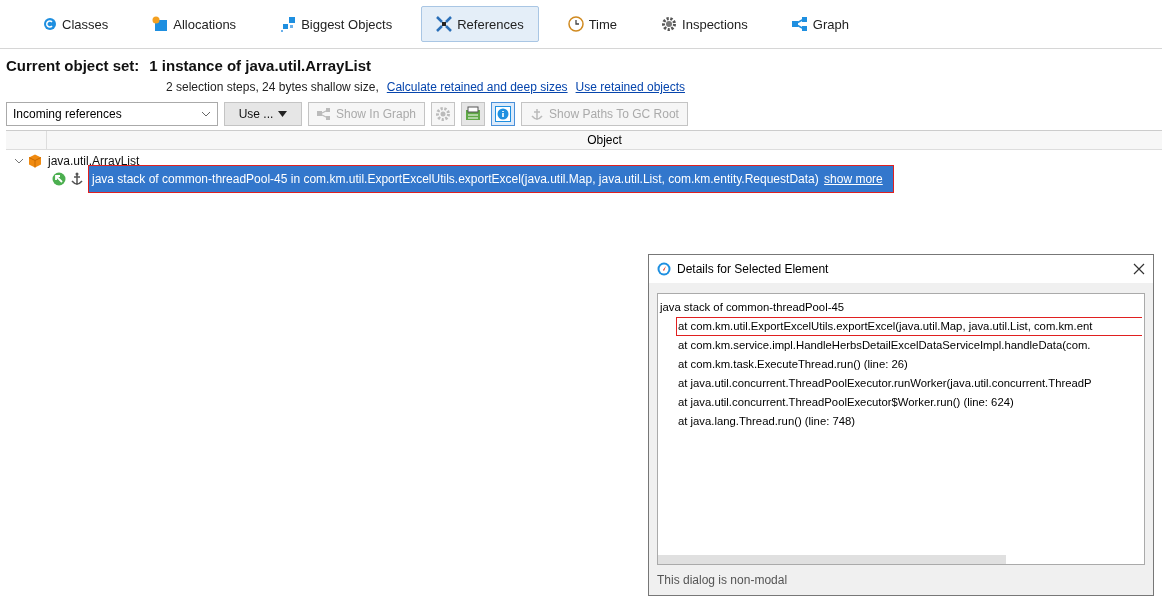 Image resolution: width=1162 pixels, height=600 pixels. I want to click on info-icon, so click(503, 114).